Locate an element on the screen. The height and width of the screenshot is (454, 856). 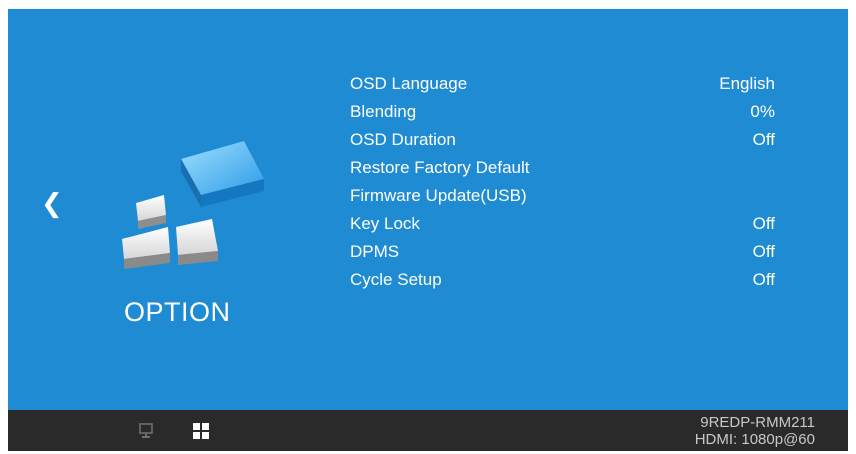
menu-item-label: DPMS is located at coordinates (375, 251).